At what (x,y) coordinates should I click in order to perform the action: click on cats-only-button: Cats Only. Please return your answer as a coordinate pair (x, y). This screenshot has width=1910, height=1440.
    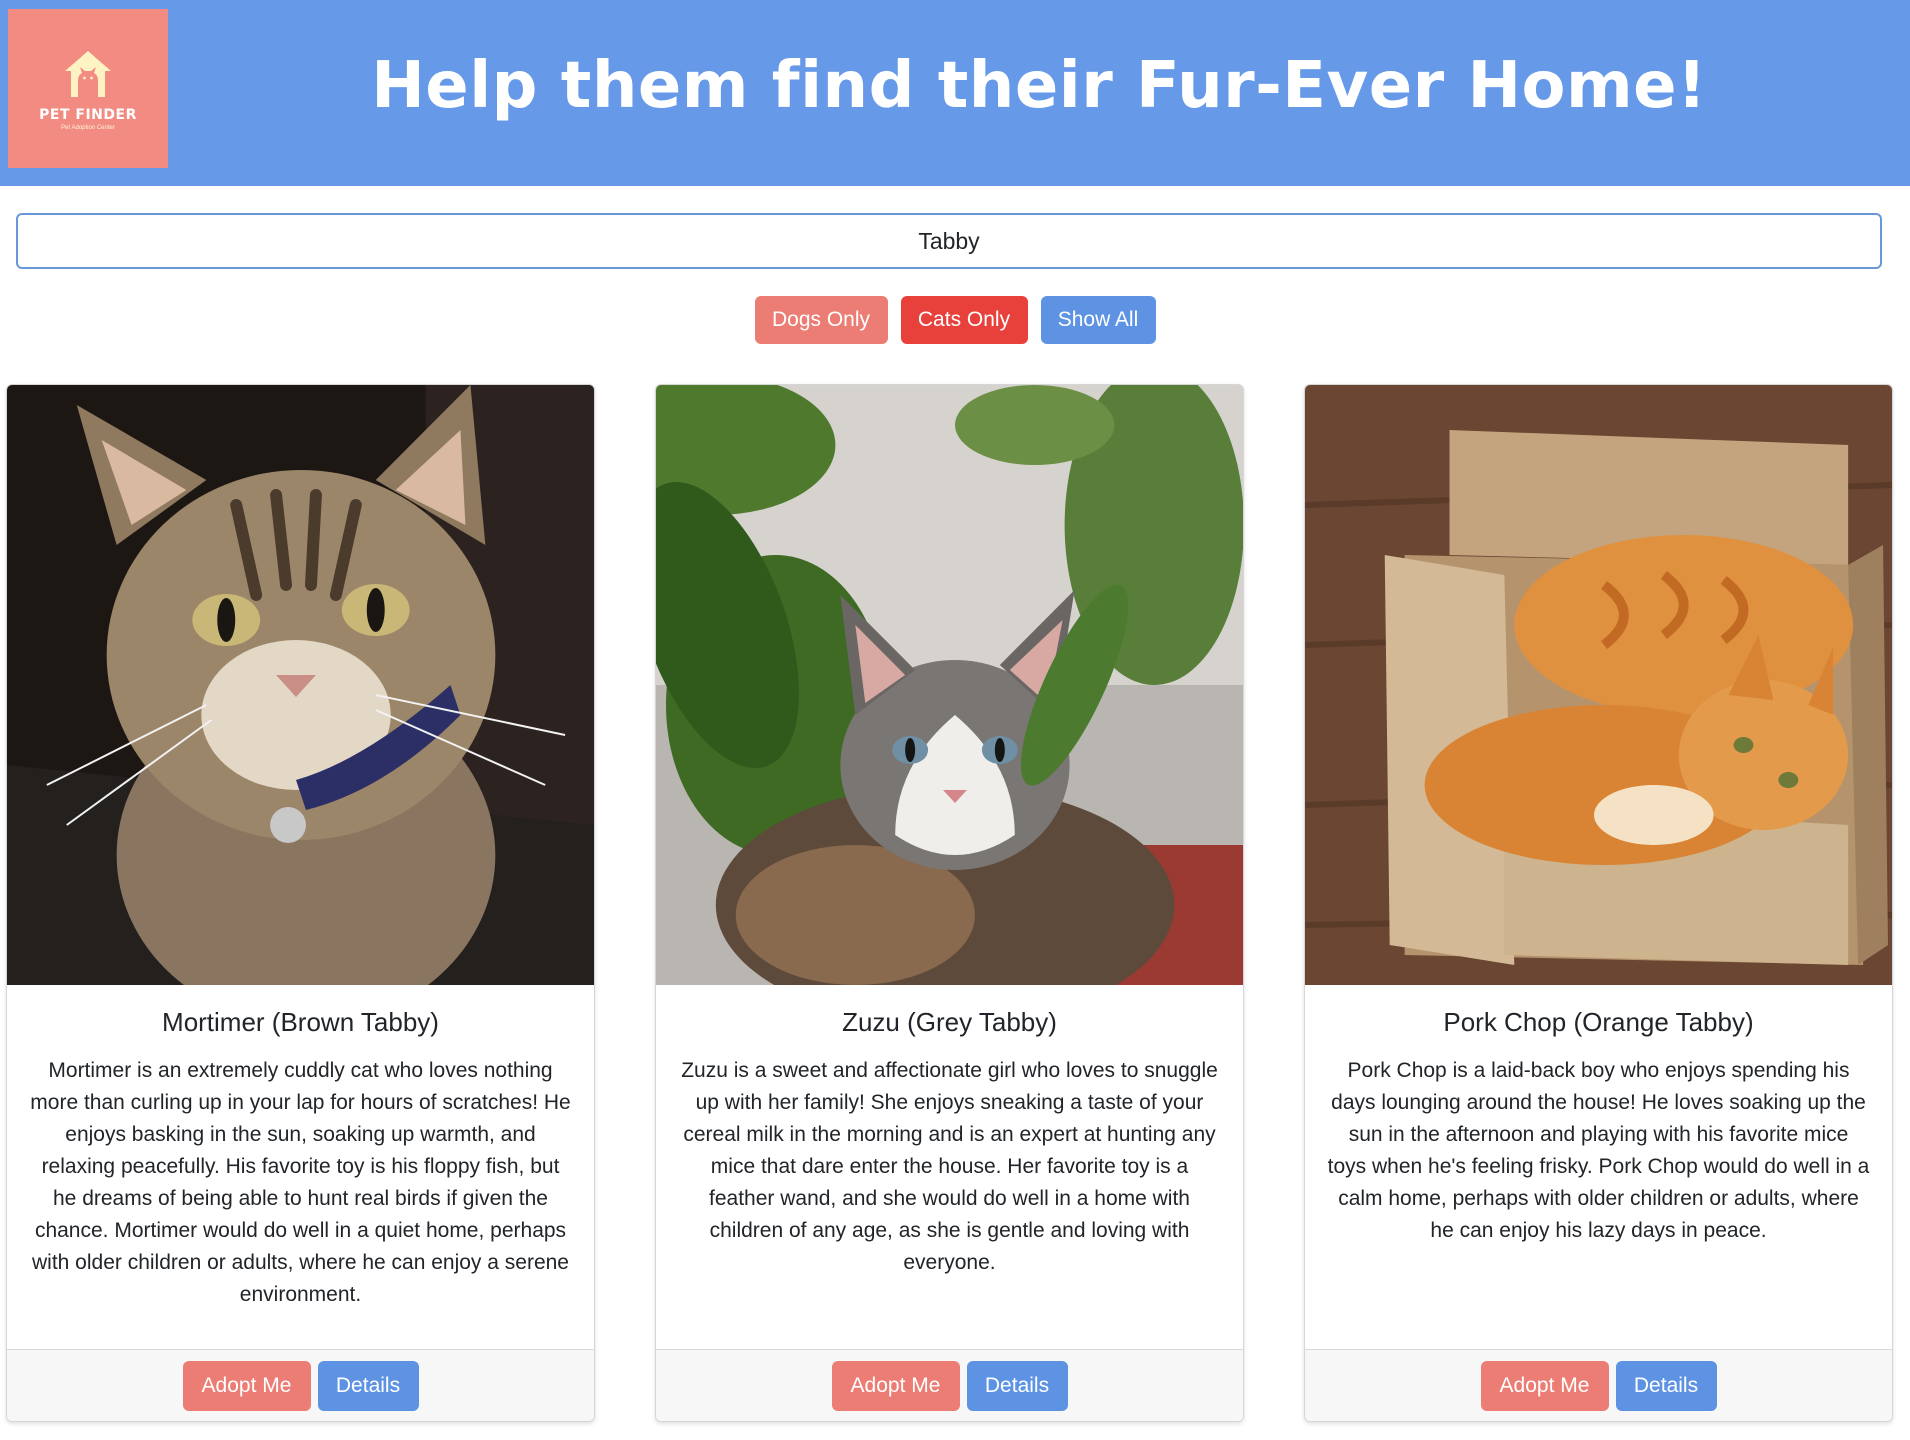
    Looking at the image, I should click on (964, 320).